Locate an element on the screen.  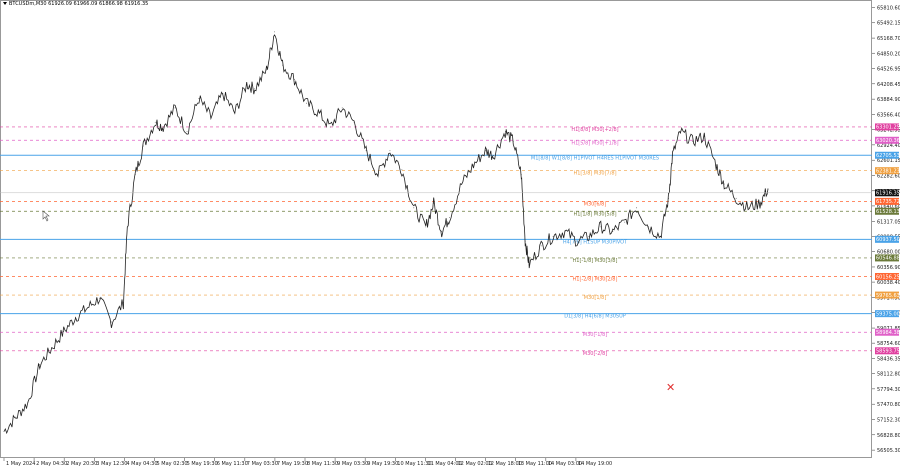
close-icon: ✕ is located at coordinates (670, 387).